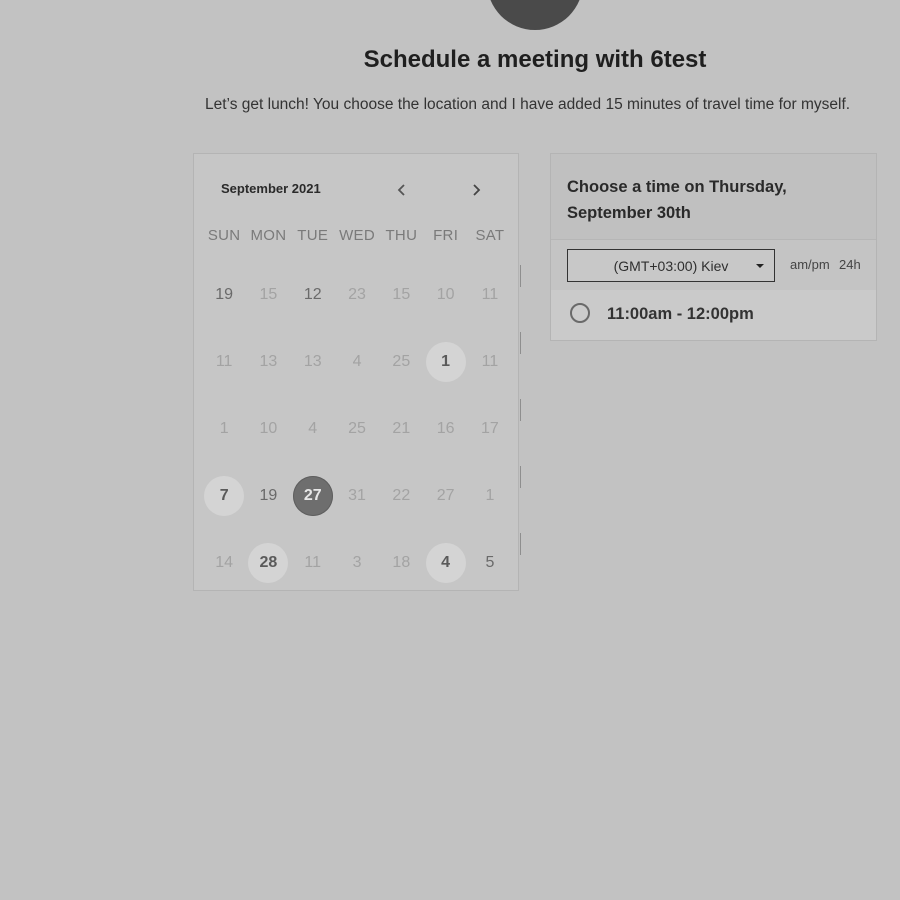  I want to click on calendar-day: 31, so click(357, 496).